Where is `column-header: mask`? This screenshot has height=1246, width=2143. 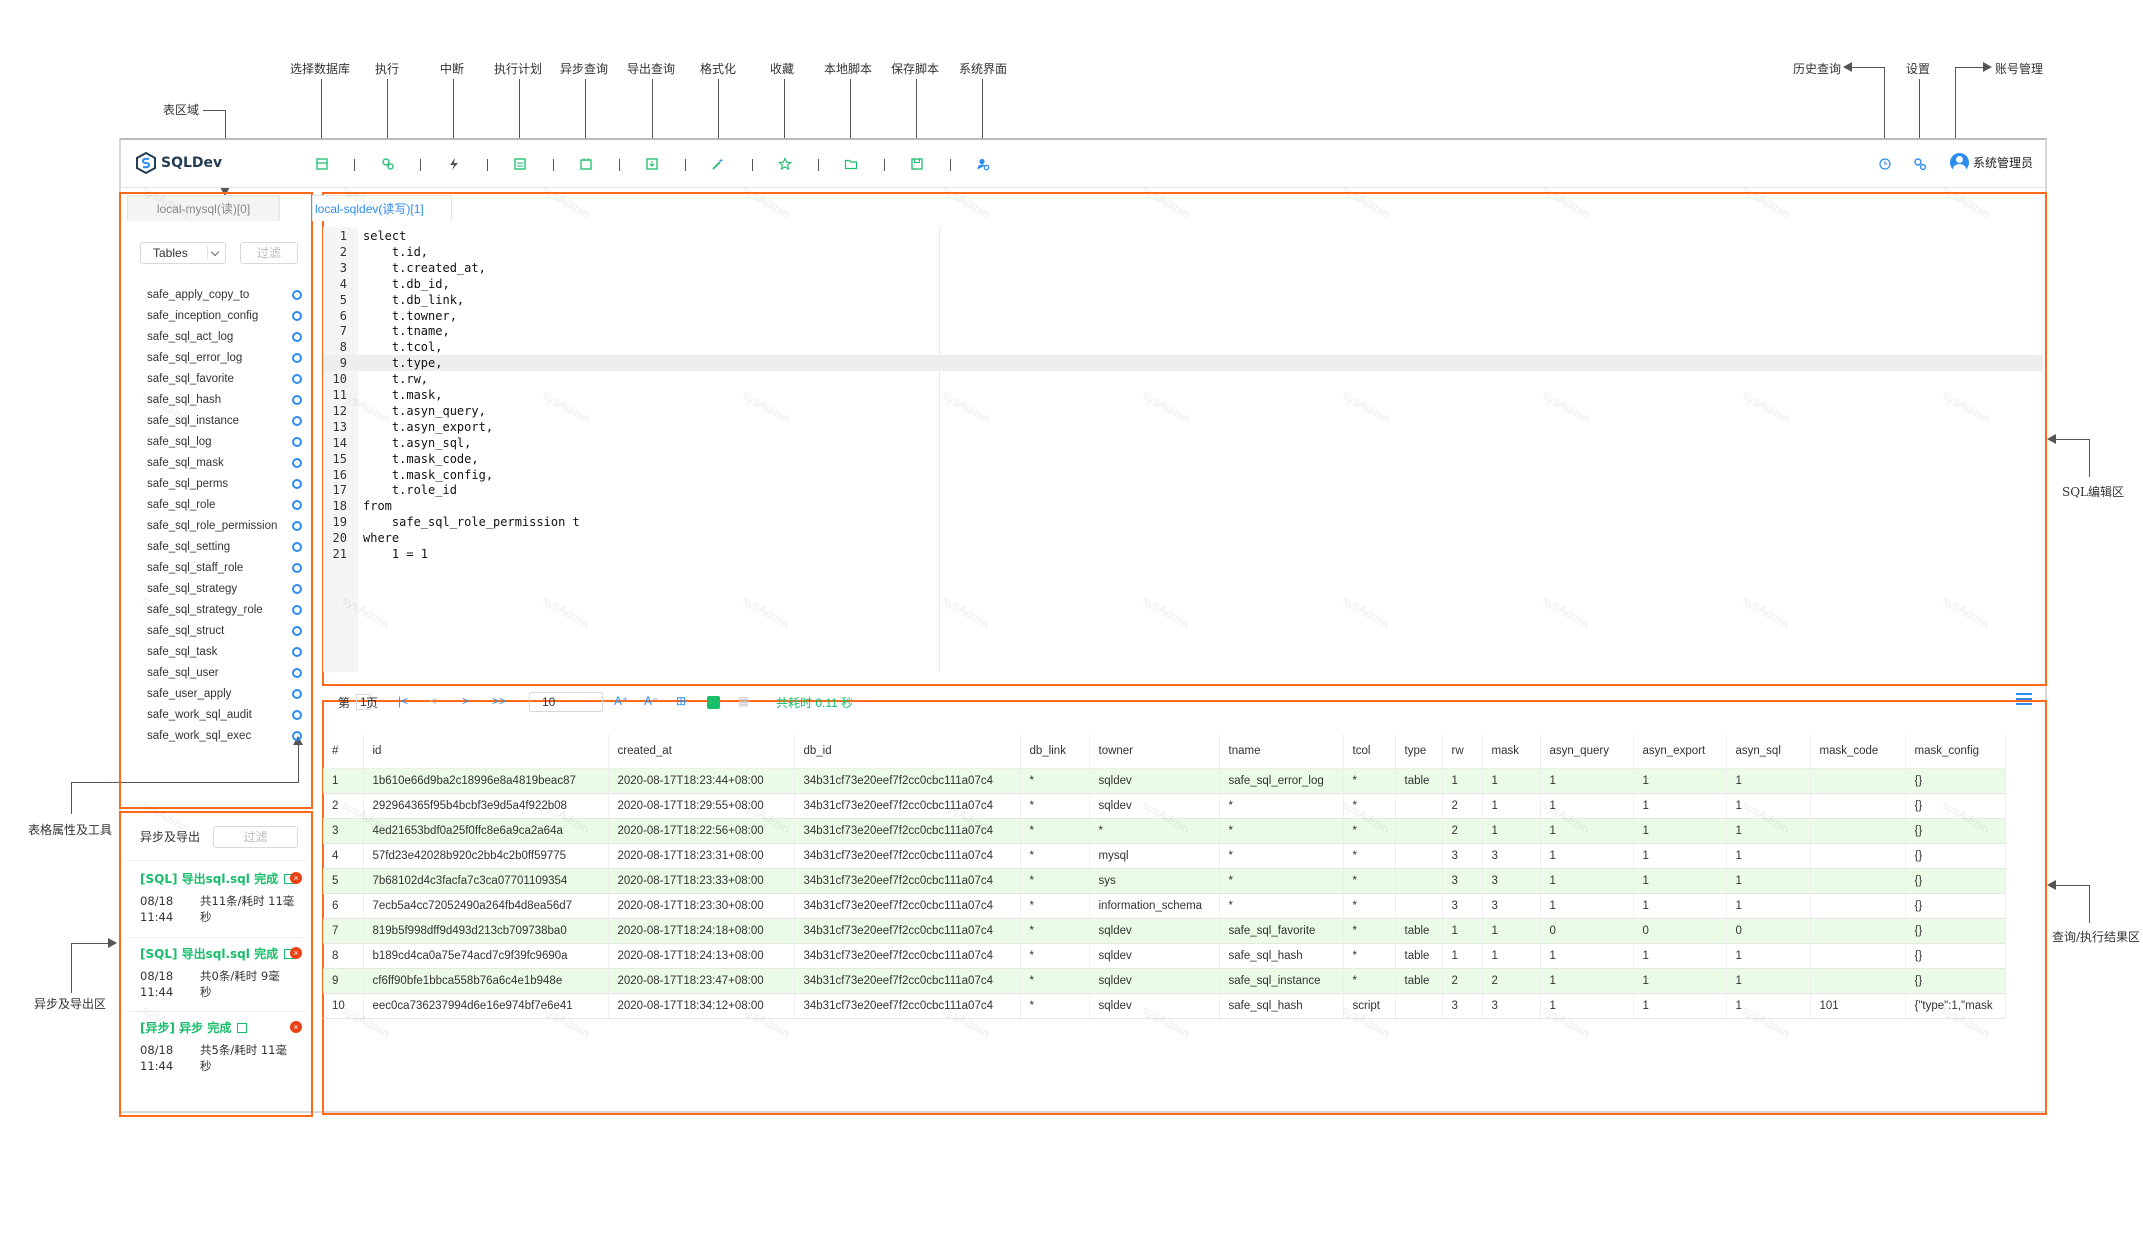 column-header: mask is located at coordinates (1511, 751).